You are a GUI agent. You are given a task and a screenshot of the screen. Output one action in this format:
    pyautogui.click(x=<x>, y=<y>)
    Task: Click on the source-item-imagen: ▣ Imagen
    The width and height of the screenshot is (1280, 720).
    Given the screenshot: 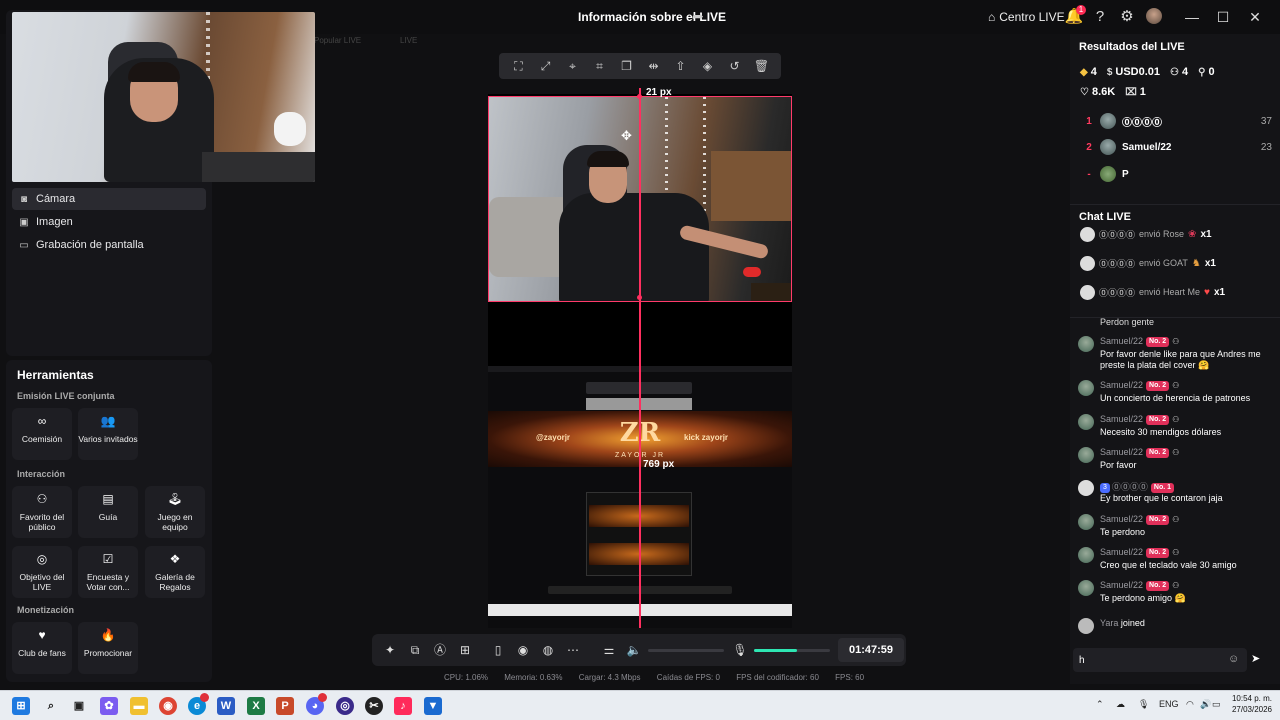 What is the action you would take?
    pyautogui.click(x=109, y=222)
    